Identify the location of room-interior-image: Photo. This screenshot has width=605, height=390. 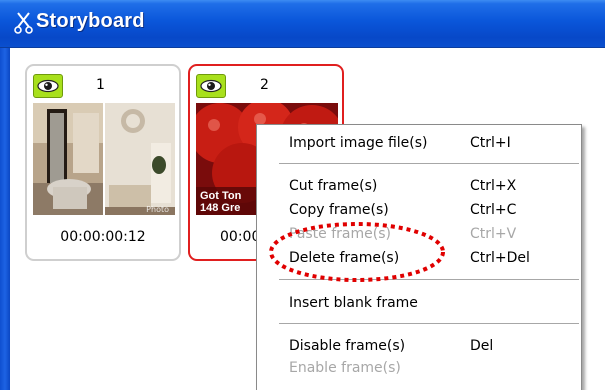
(104, 159).